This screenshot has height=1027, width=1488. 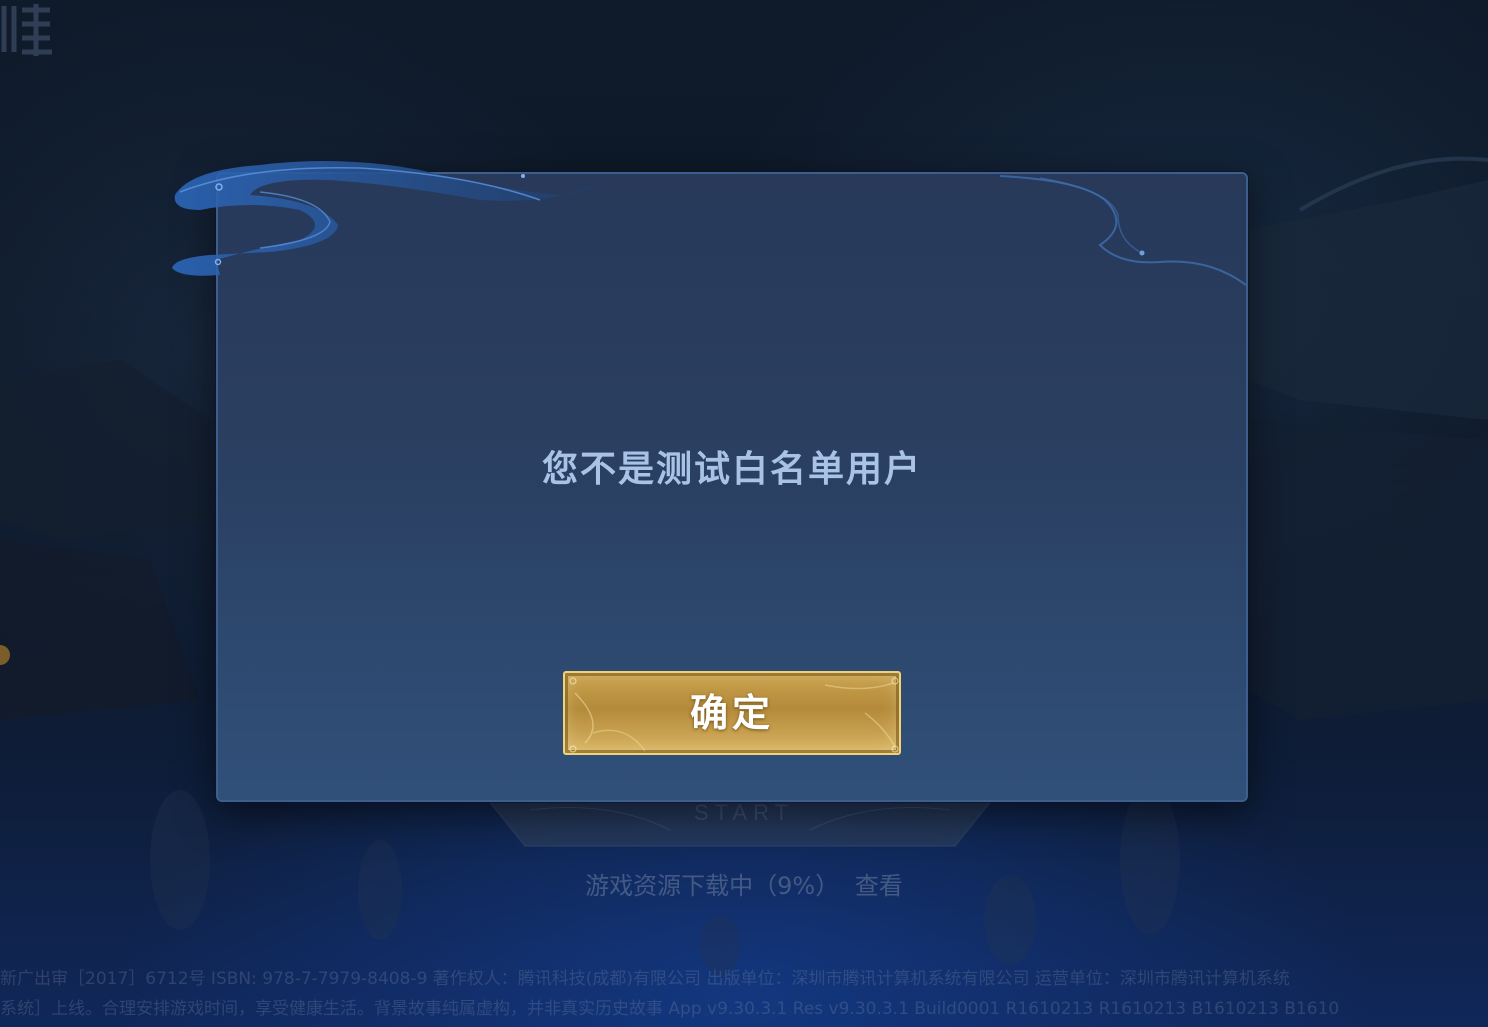 I want to click on game-logo-icon, so click(x=26, y=30).